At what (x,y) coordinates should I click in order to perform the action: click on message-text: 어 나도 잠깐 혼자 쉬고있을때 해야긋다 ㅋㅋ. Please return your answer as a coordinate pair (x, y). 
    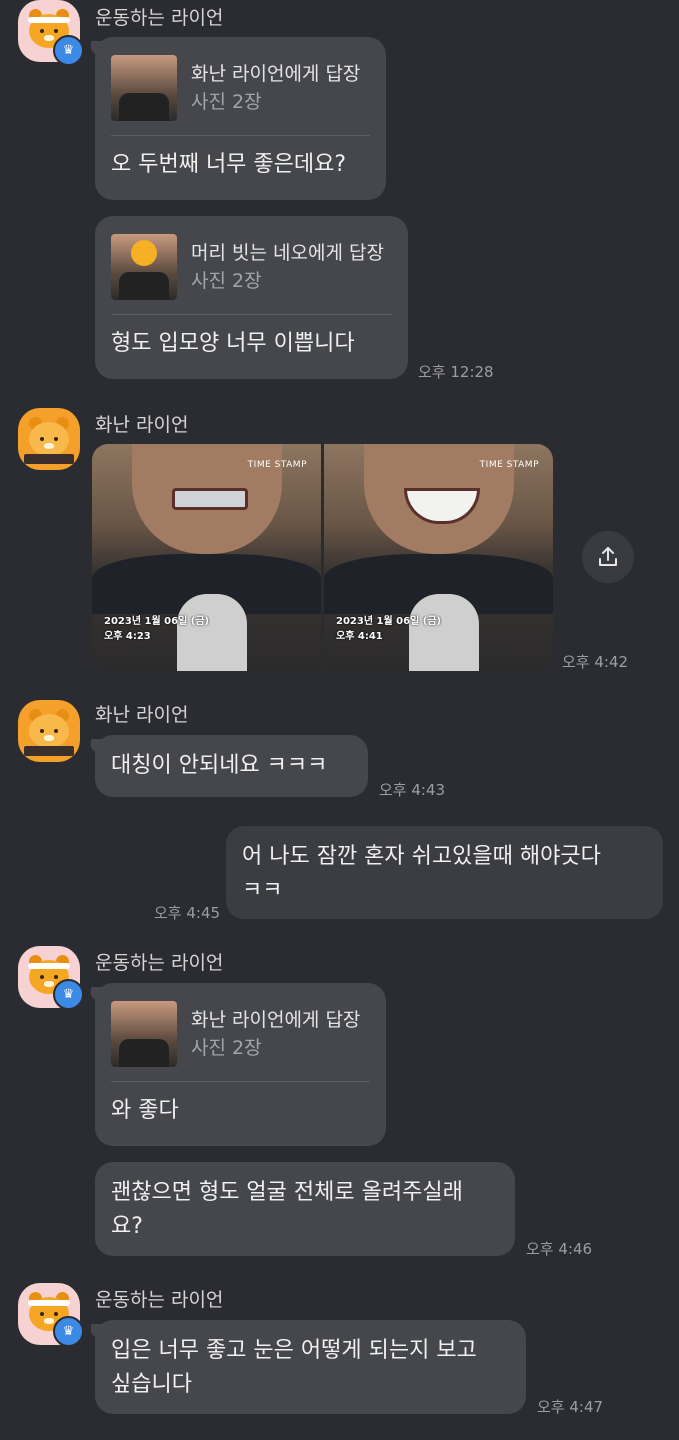
    Looking at the image, I should click on (444, 874).